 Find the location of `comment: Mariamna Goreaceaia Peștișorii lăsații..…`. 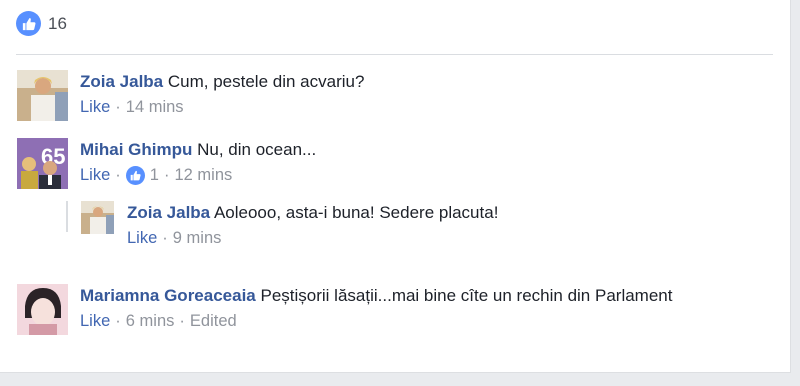

comment: Mariamna Goreaceaia Peștișorii lăsații..… is located at coordinates (358, 309).